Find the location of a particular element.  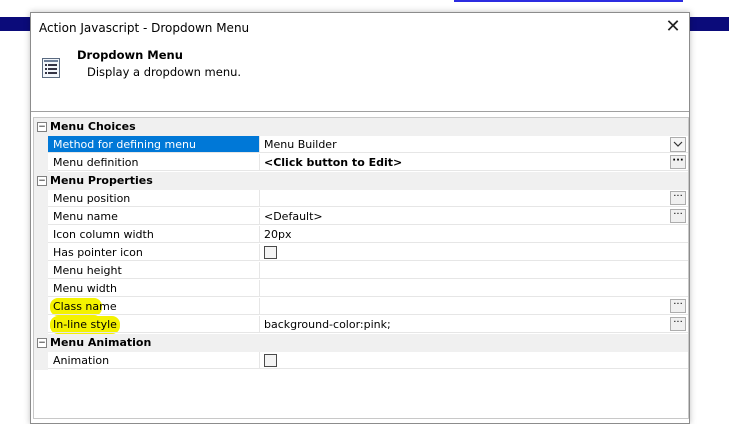

property-value: <Click button to Edit> ··· is located at coordinates (474, 162).